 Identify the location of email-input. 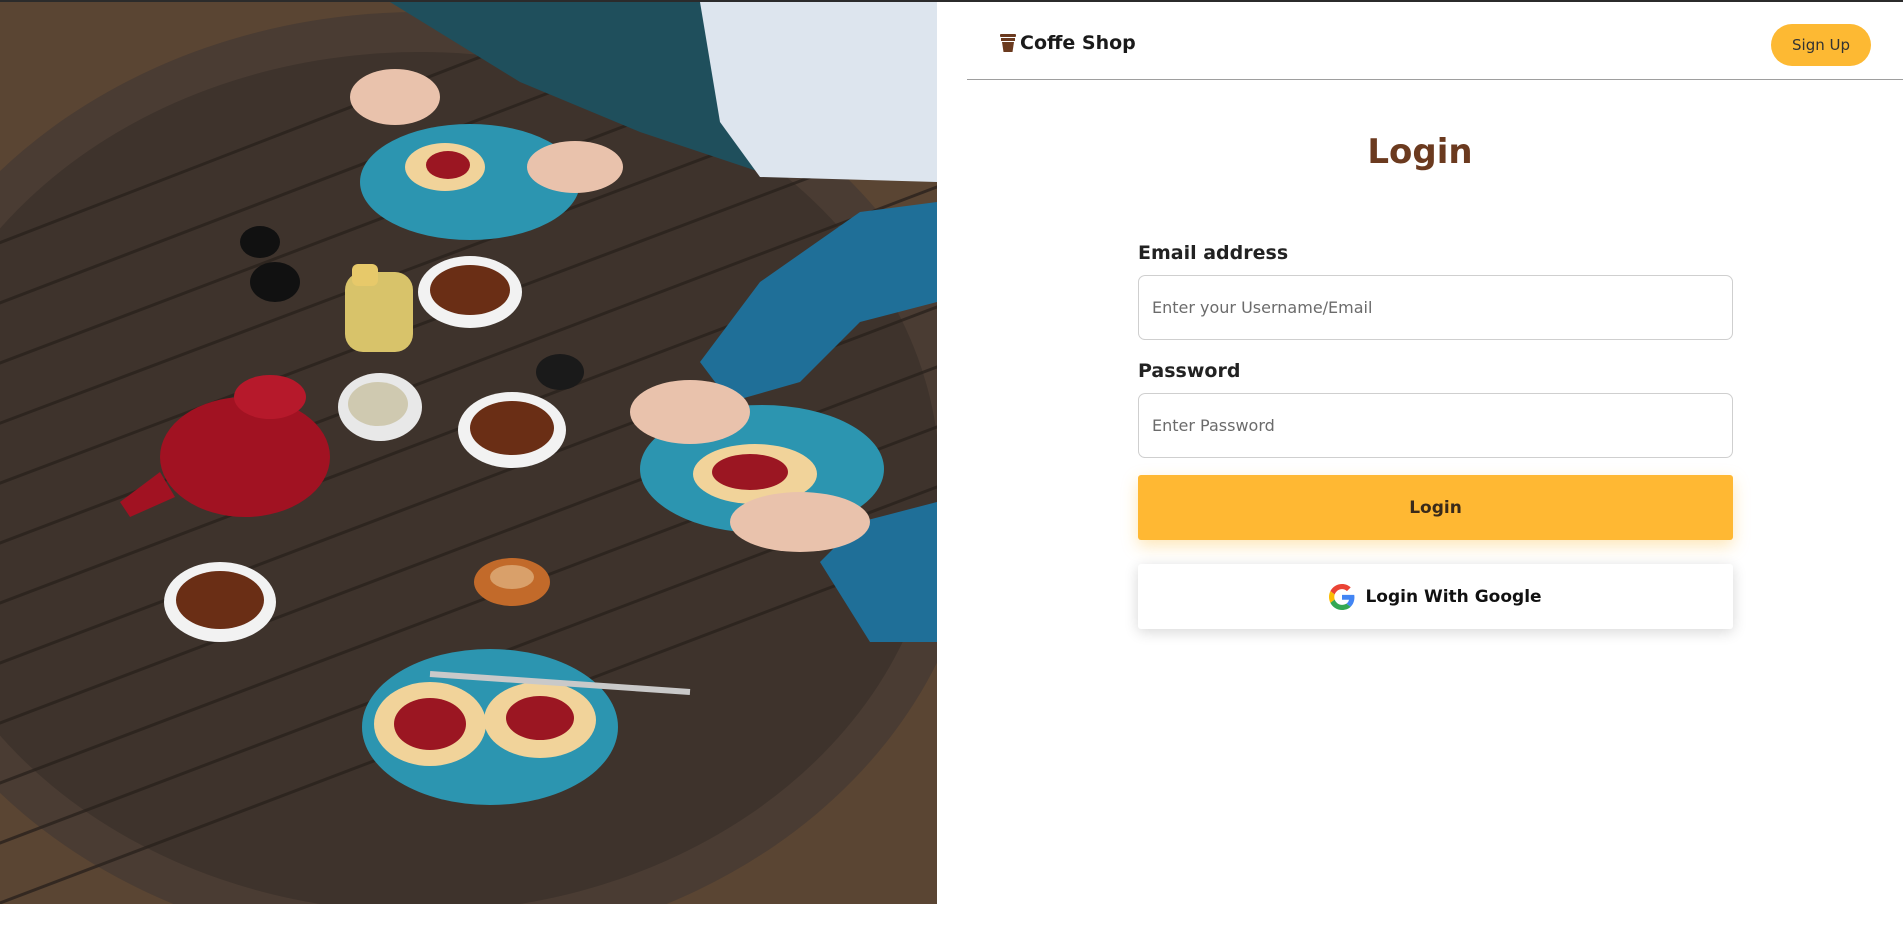
(1435, 307).